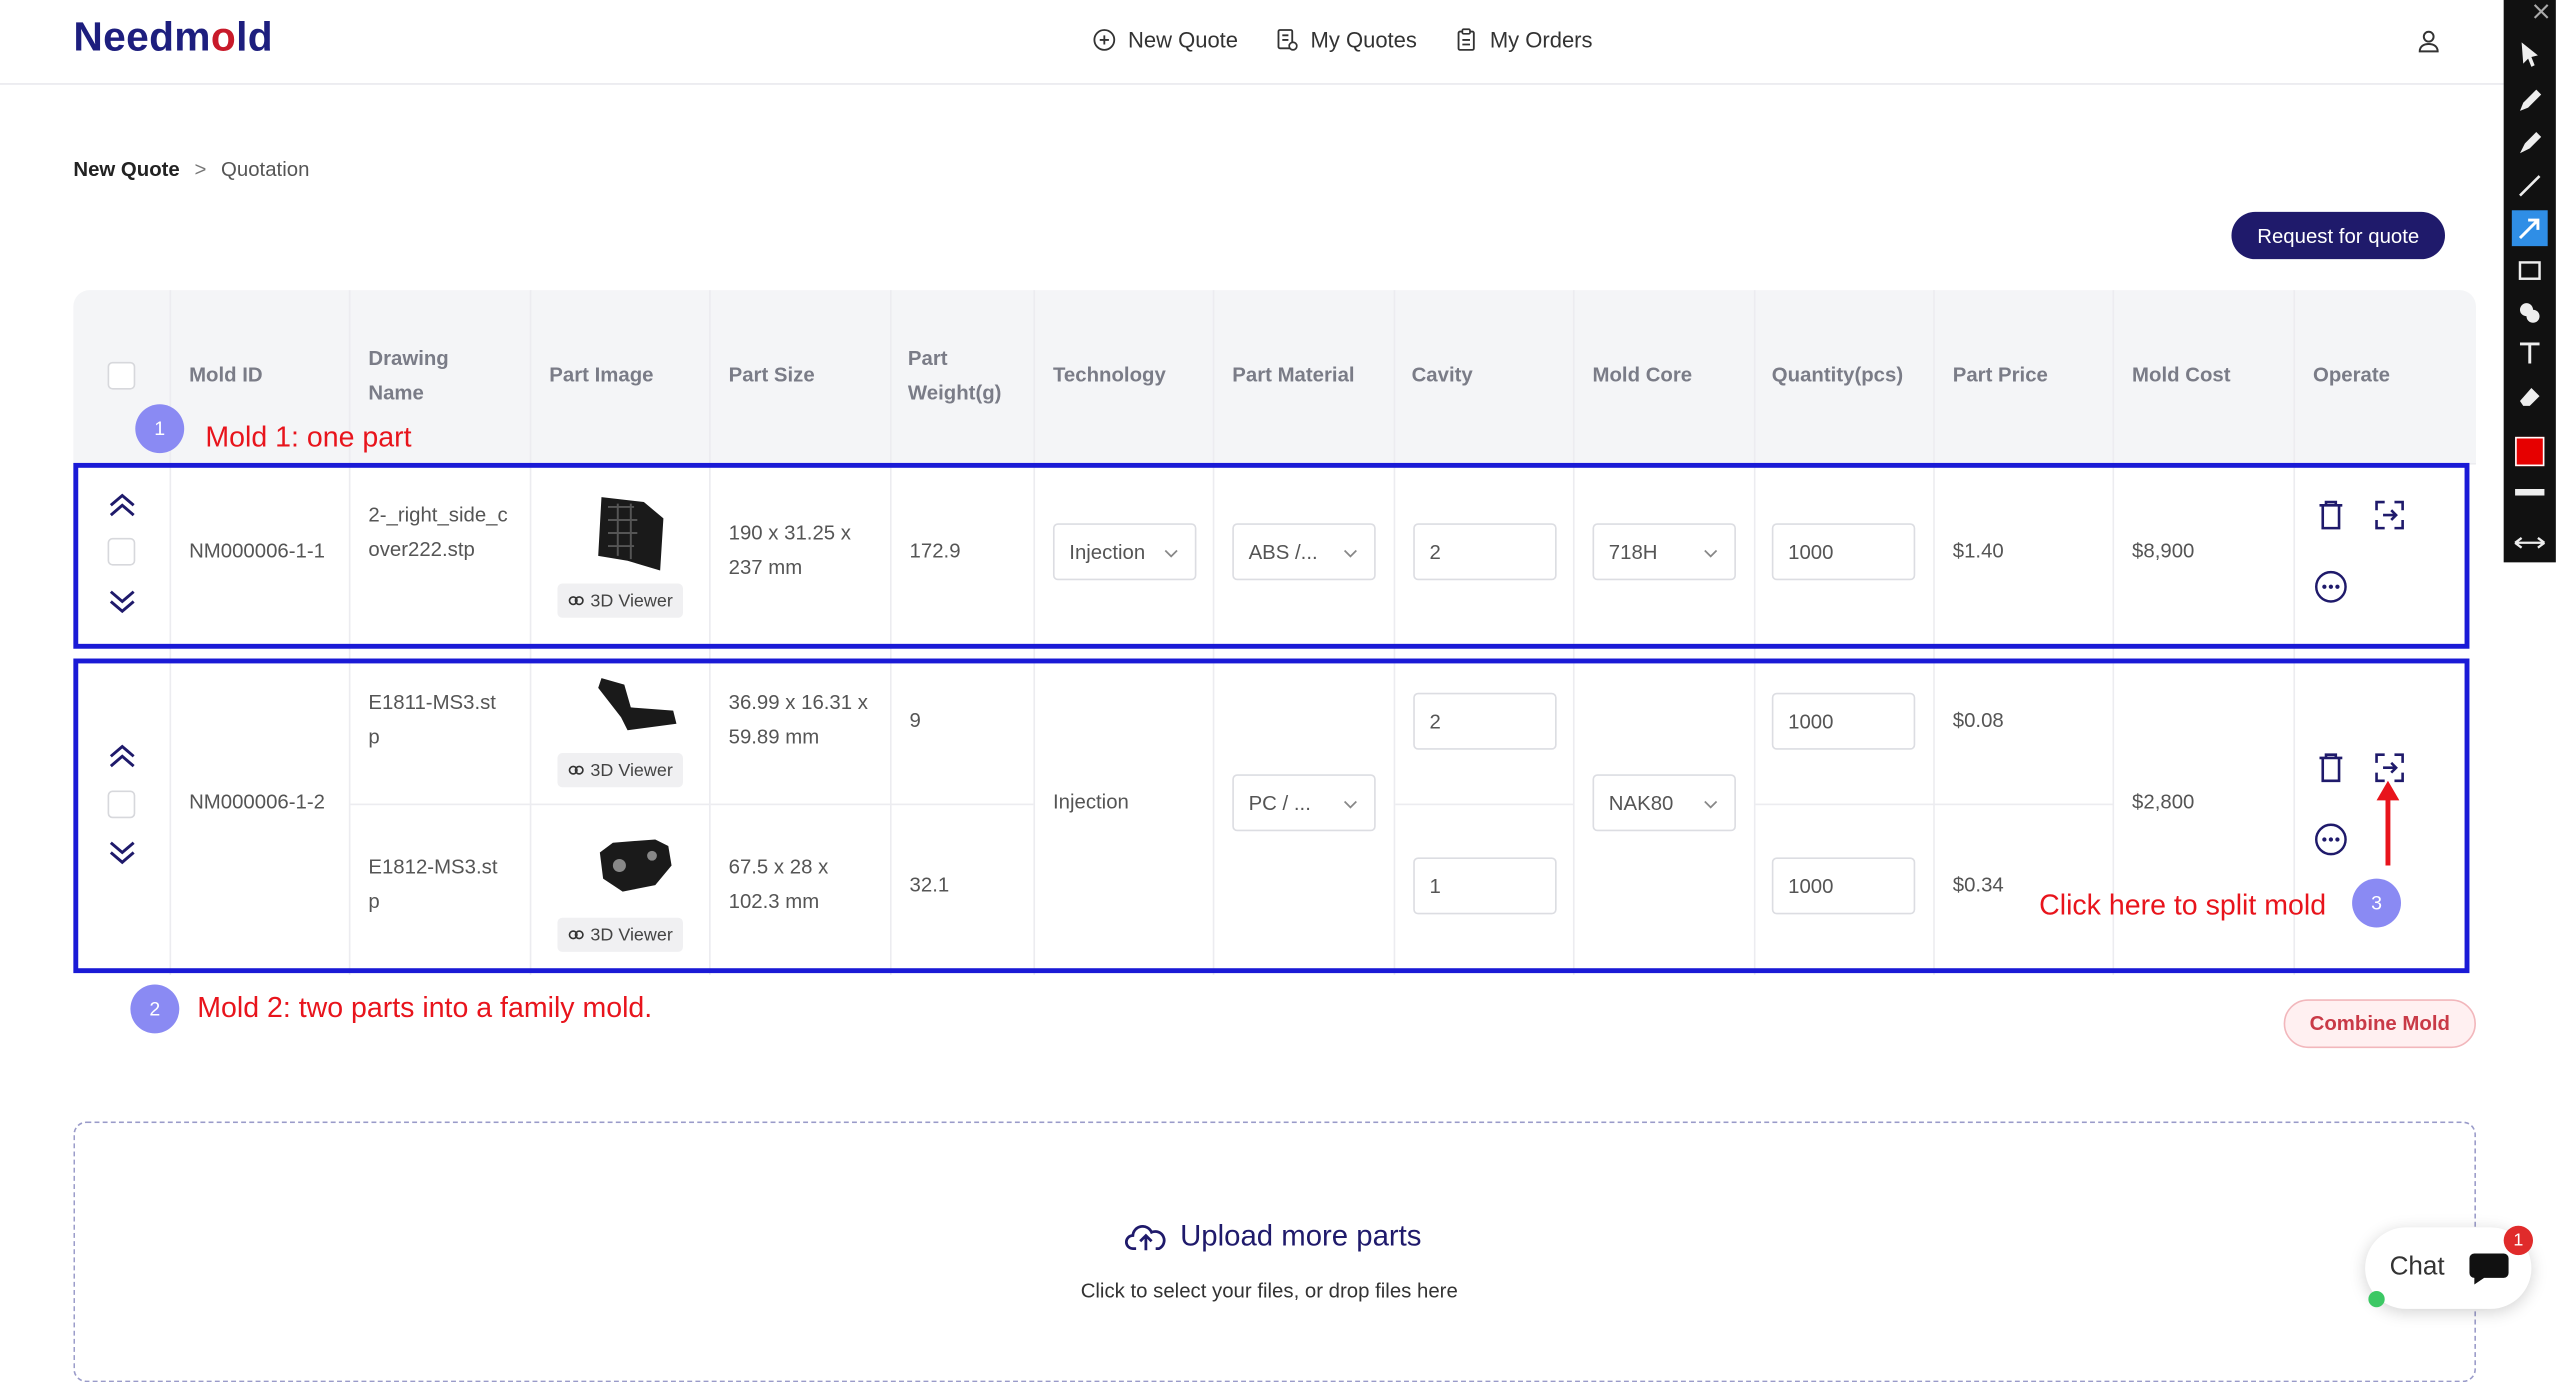 The image size is (2556, 1382). What do you see at coordinates (1541, 40) in the screenshot?
I see `nav-my-orders-label: My Orders` at bounding box center [1541, 40].